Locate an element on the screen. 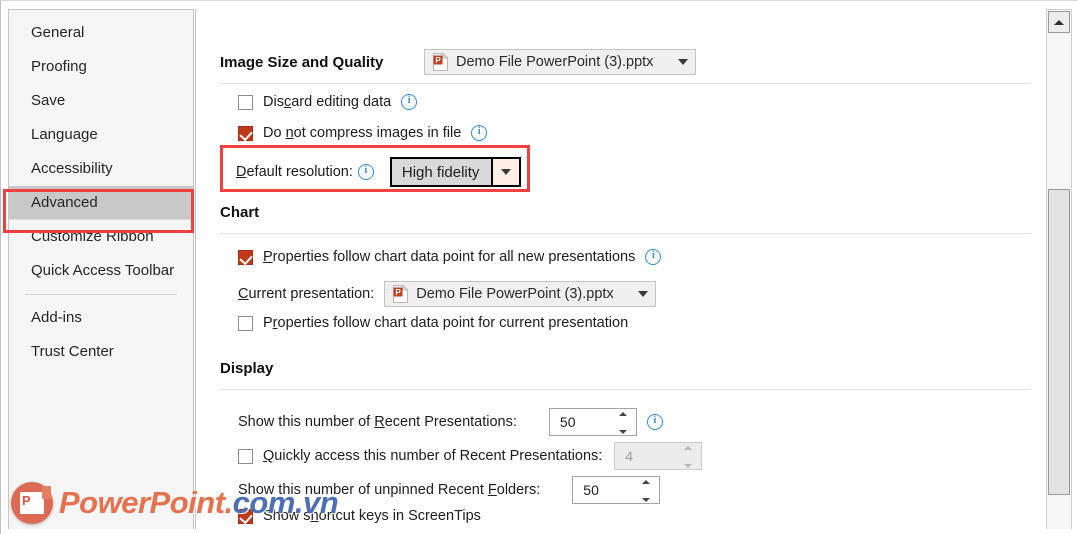 Image resolution: width=1078 pixels, height=534 pixels. default-resolution-row: Default resolution: i High fidelity is located at coordinates (379, 172).